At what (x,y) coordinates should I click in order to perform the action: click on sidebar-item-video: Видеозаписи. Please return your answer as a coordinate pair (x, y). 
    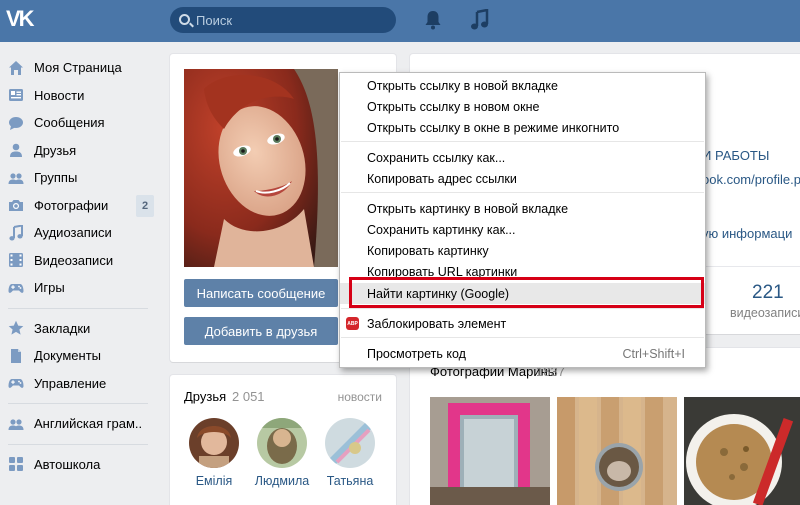
    Looking at the image, I should click on (80, 261).